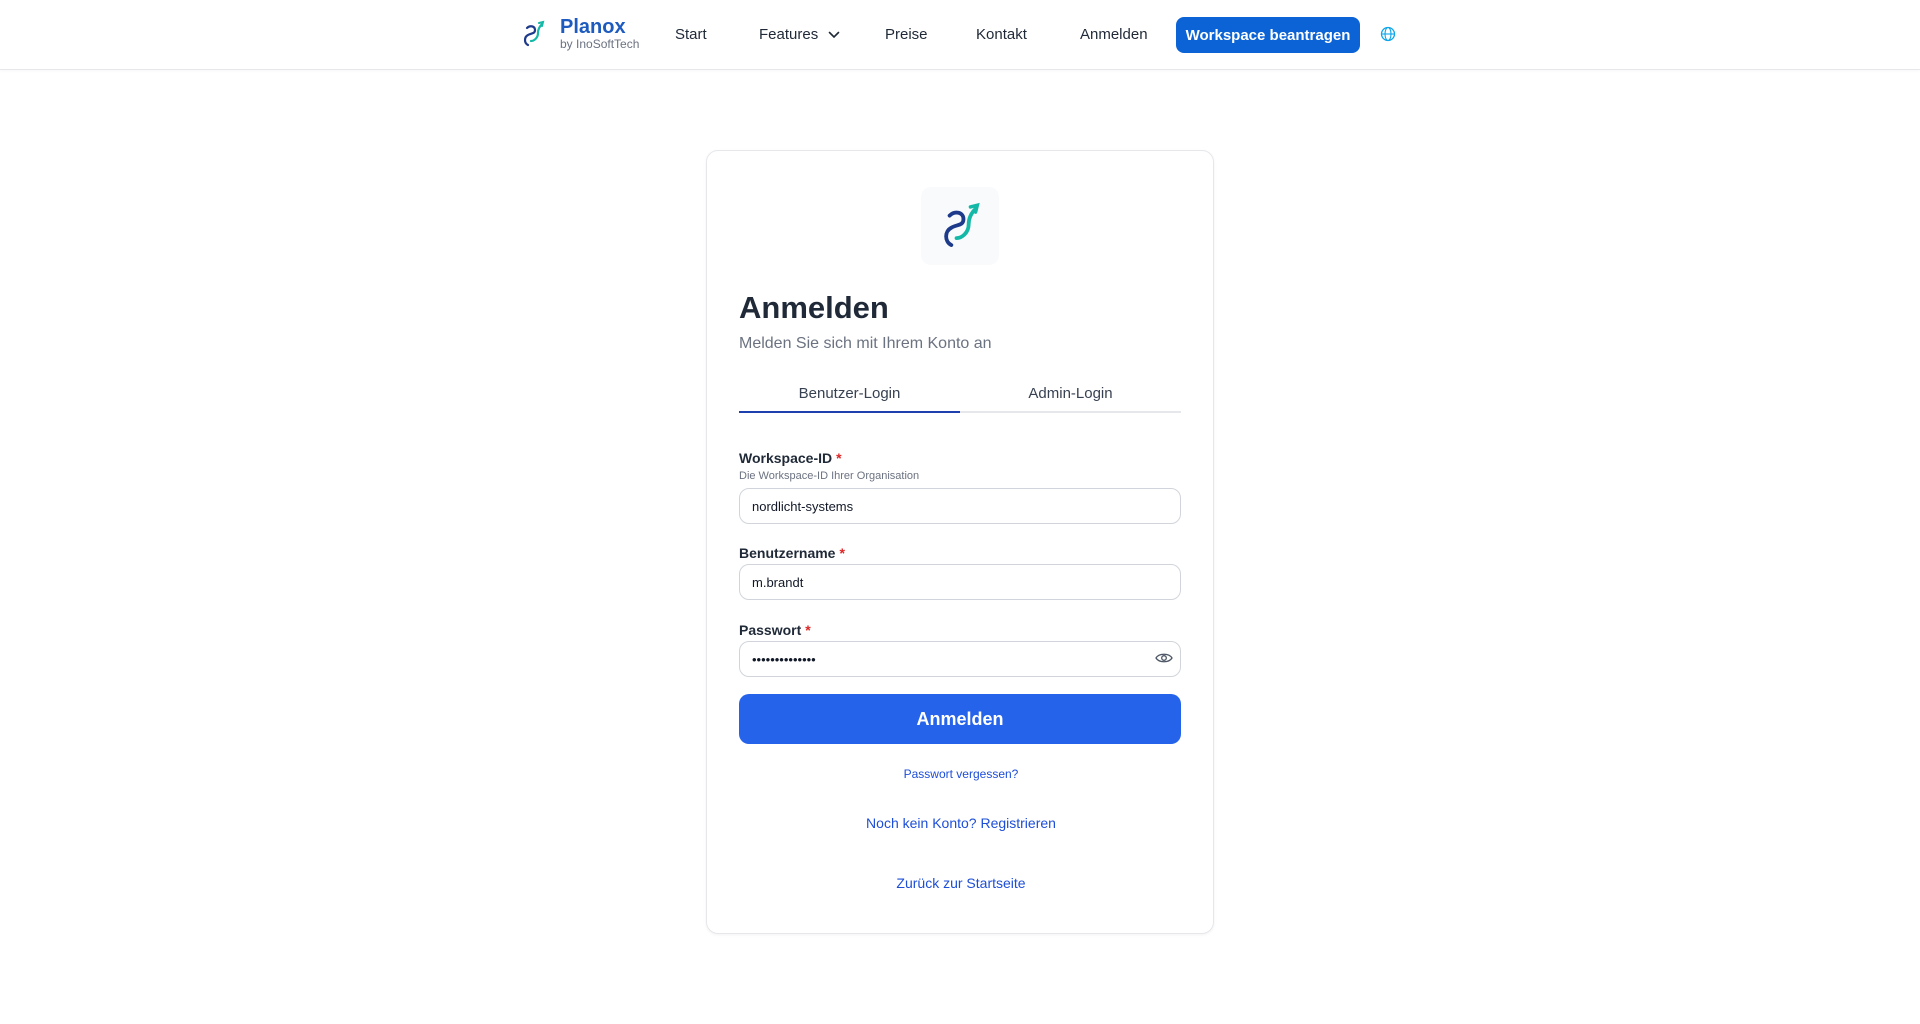 This screenshot has width=1920, height=1024. I want to click on login-tabs: Benutzer-Login Admin-Login, so click(960, 398).